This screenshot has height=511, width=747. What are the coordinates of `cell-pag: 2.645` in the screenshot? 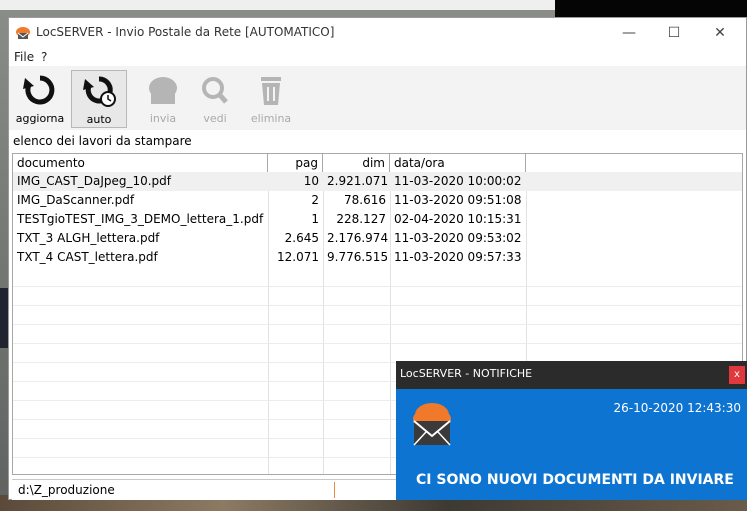 It's located at (301, 238).